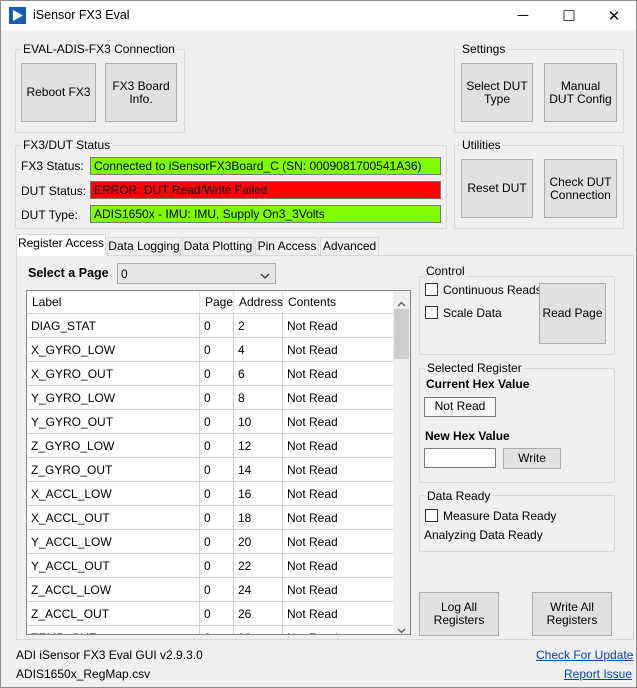  I want to click on read-page-button: Read Page, so click(572, 313).